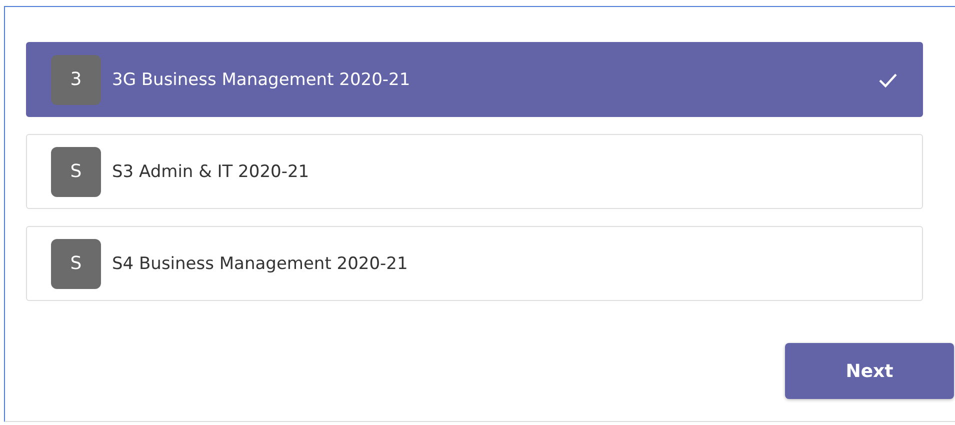 This screenshot has height=425, width=955. I want to click on team-name: 3G Business Management 2020-21, so click(262, 80).